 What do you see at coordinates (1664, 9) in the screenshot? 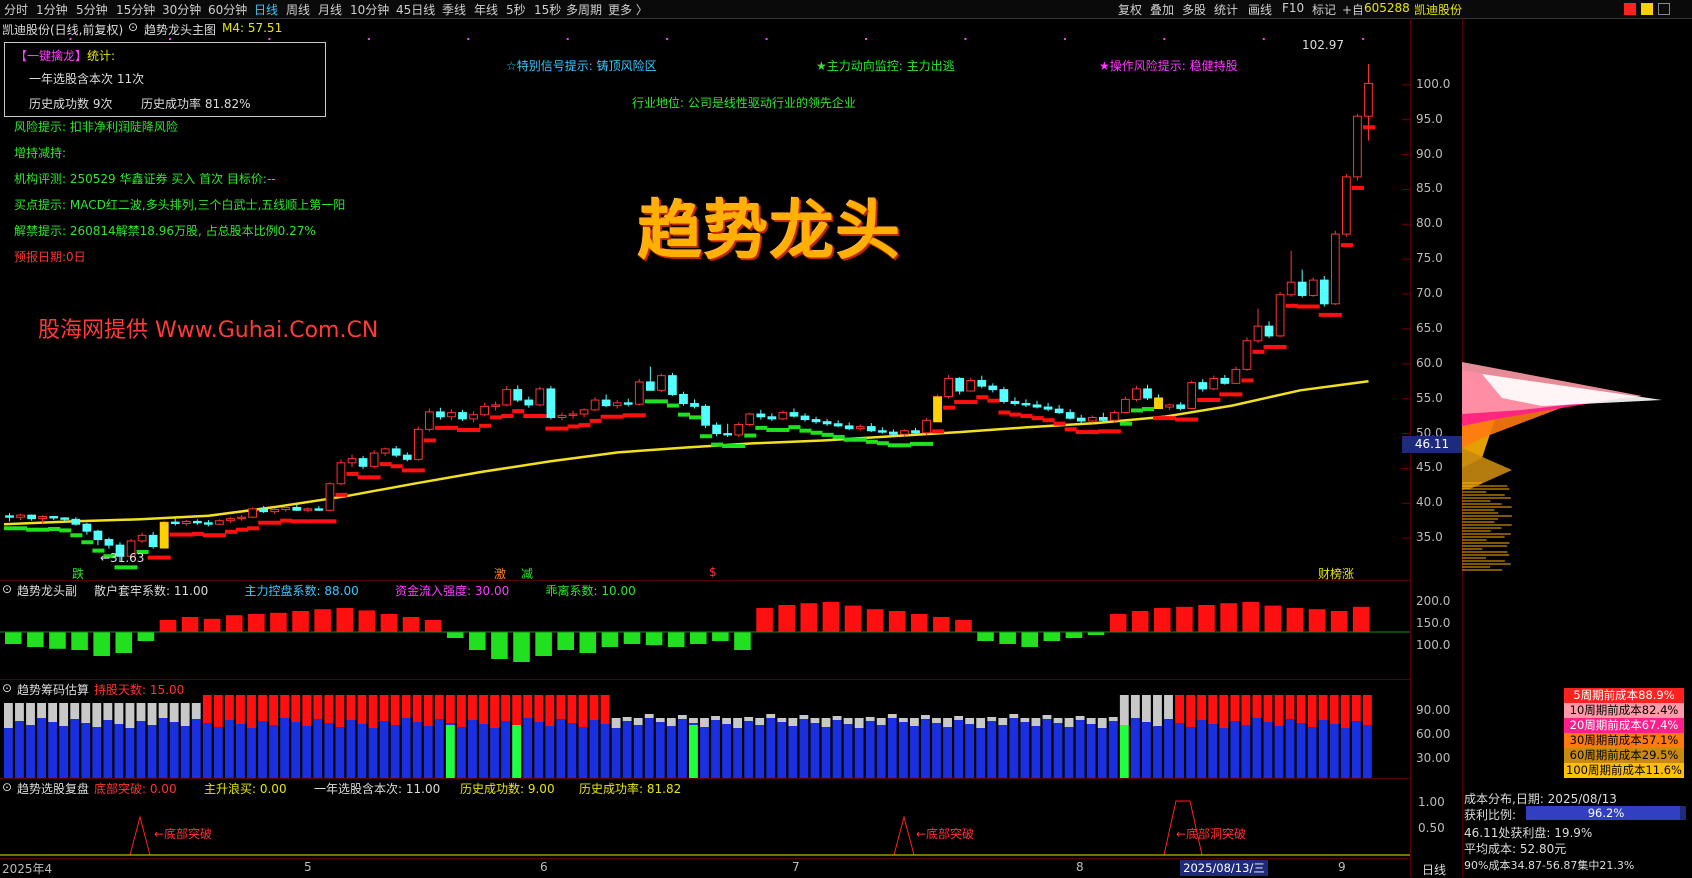
I see `window-icon` at bounding box center [1664, 9].